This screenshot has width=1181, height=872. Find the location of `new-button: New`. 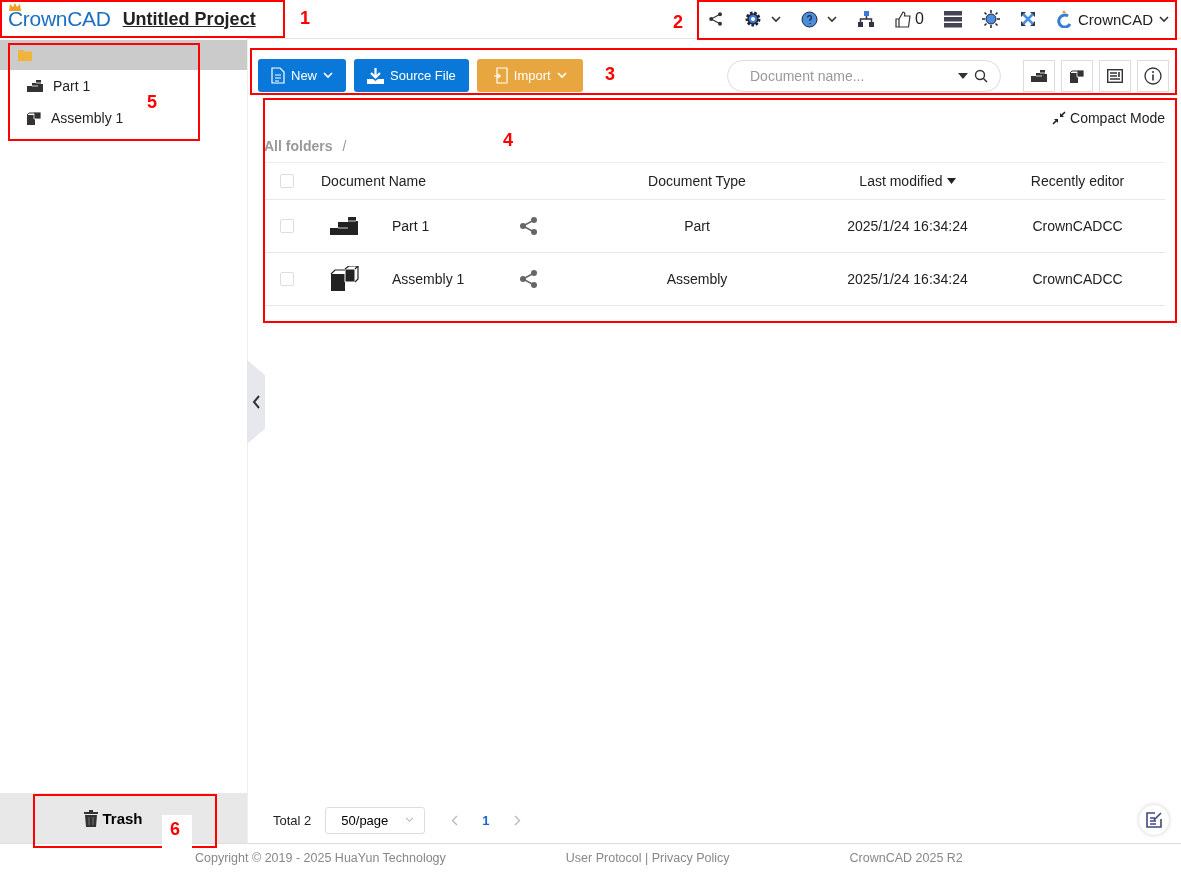

new-button: New is located at coordinates (302, 75).